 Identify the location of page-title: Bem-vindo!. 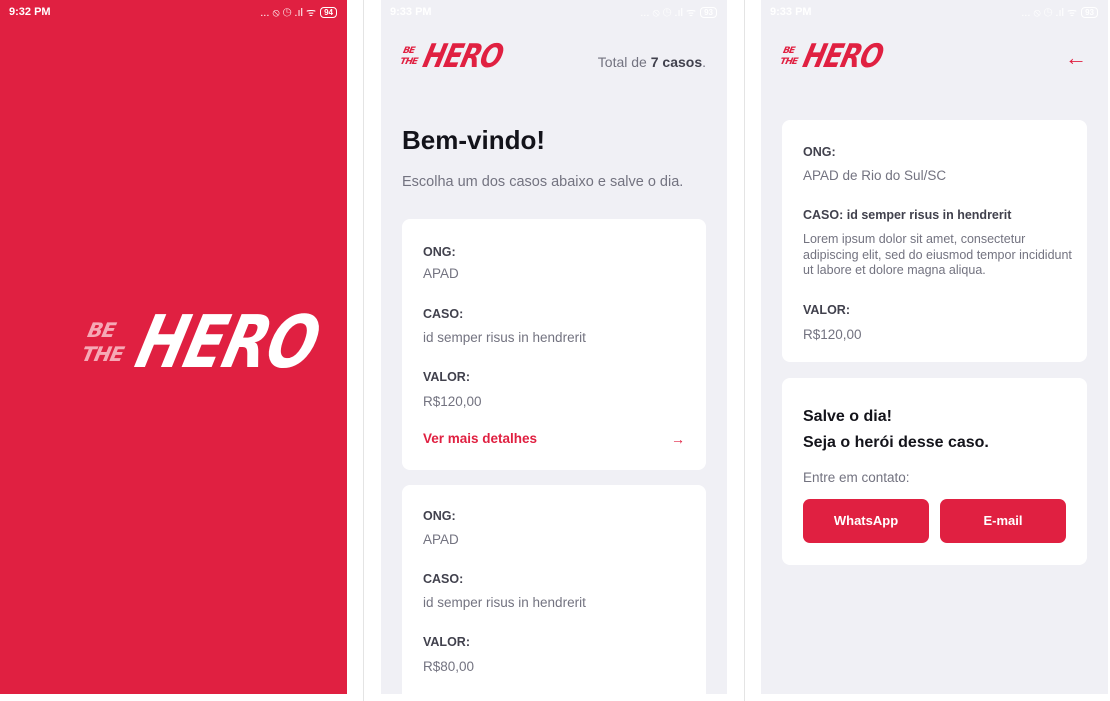
(473, 140).